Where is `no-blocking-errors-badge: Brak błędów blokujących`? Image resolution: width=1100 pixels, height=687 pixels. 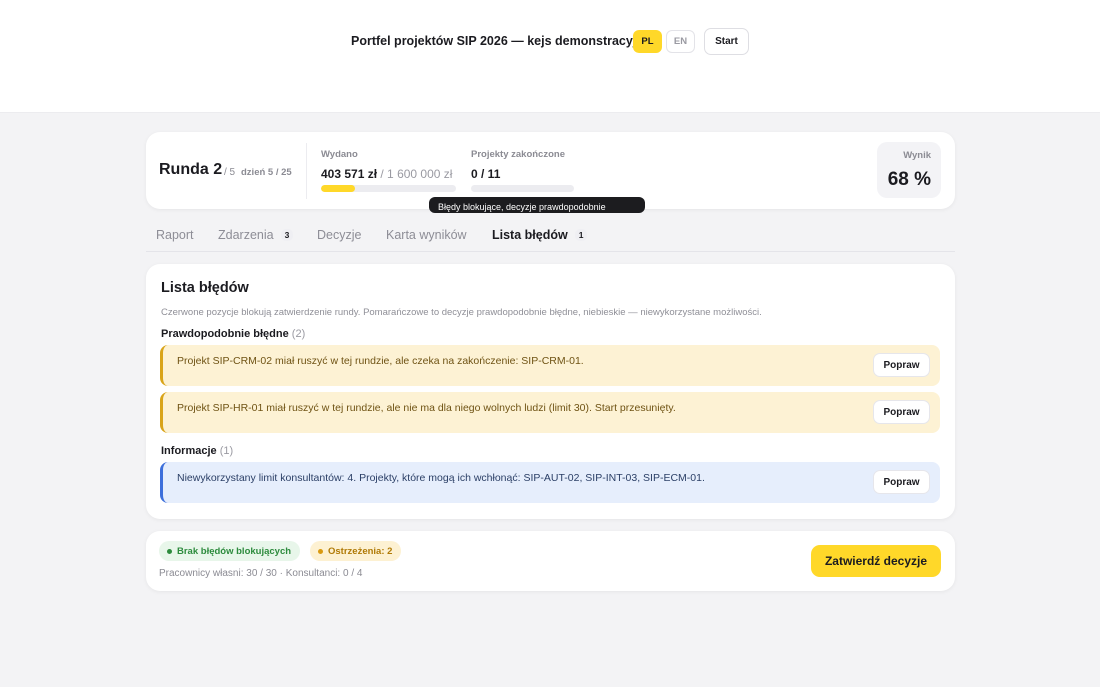 no-blocking-errors-badge: Brak błędów blokujących is located at coordinates (230, 551).